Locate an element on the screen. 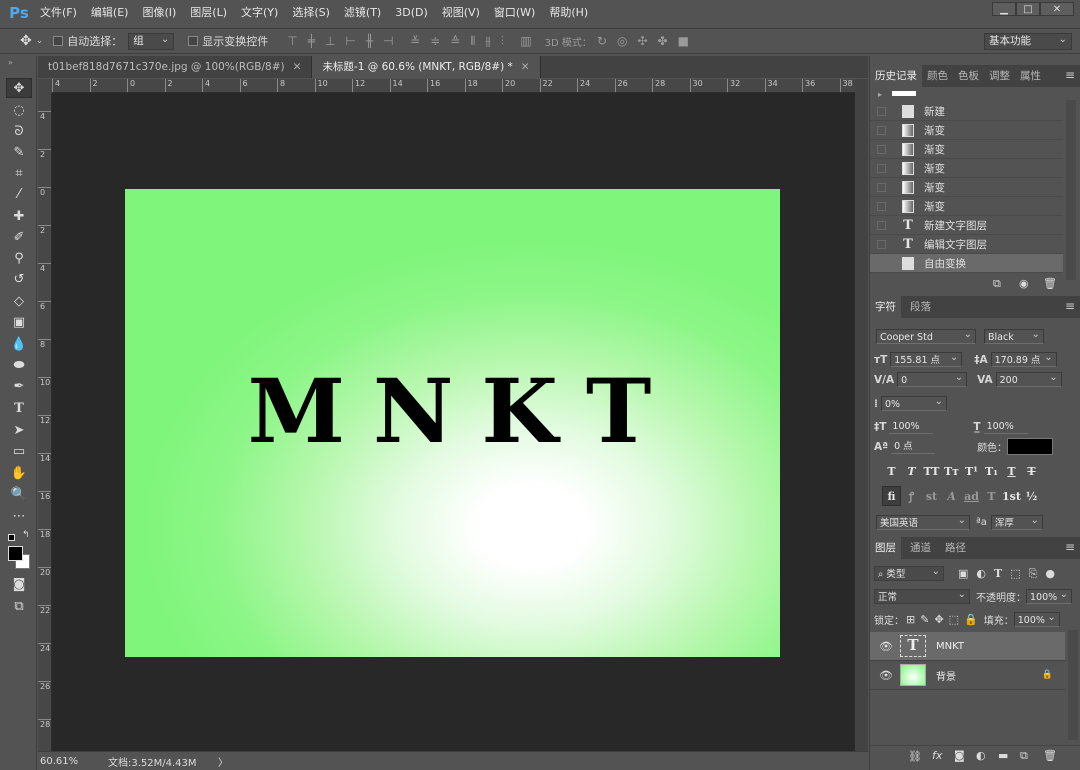 Image resolution: width=1080 pixels, height=770 pixels. fx-icon: fx is located at coordinates (937, 755).